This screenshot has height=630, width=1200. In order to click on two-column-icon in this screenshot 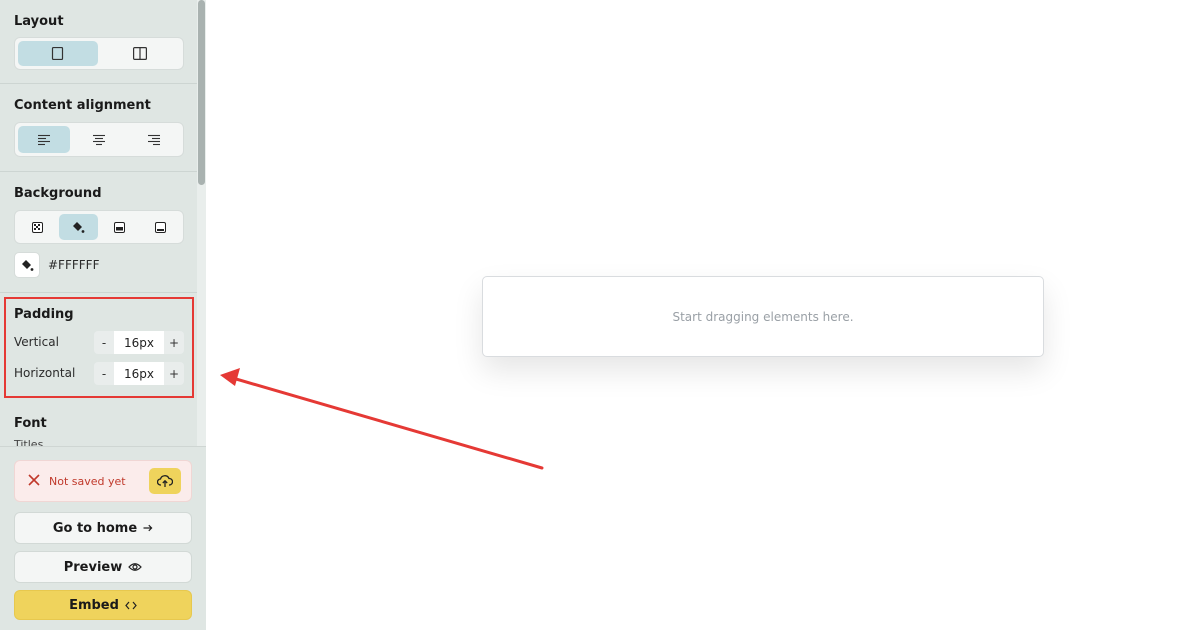, I will do `click(140, 53)`.